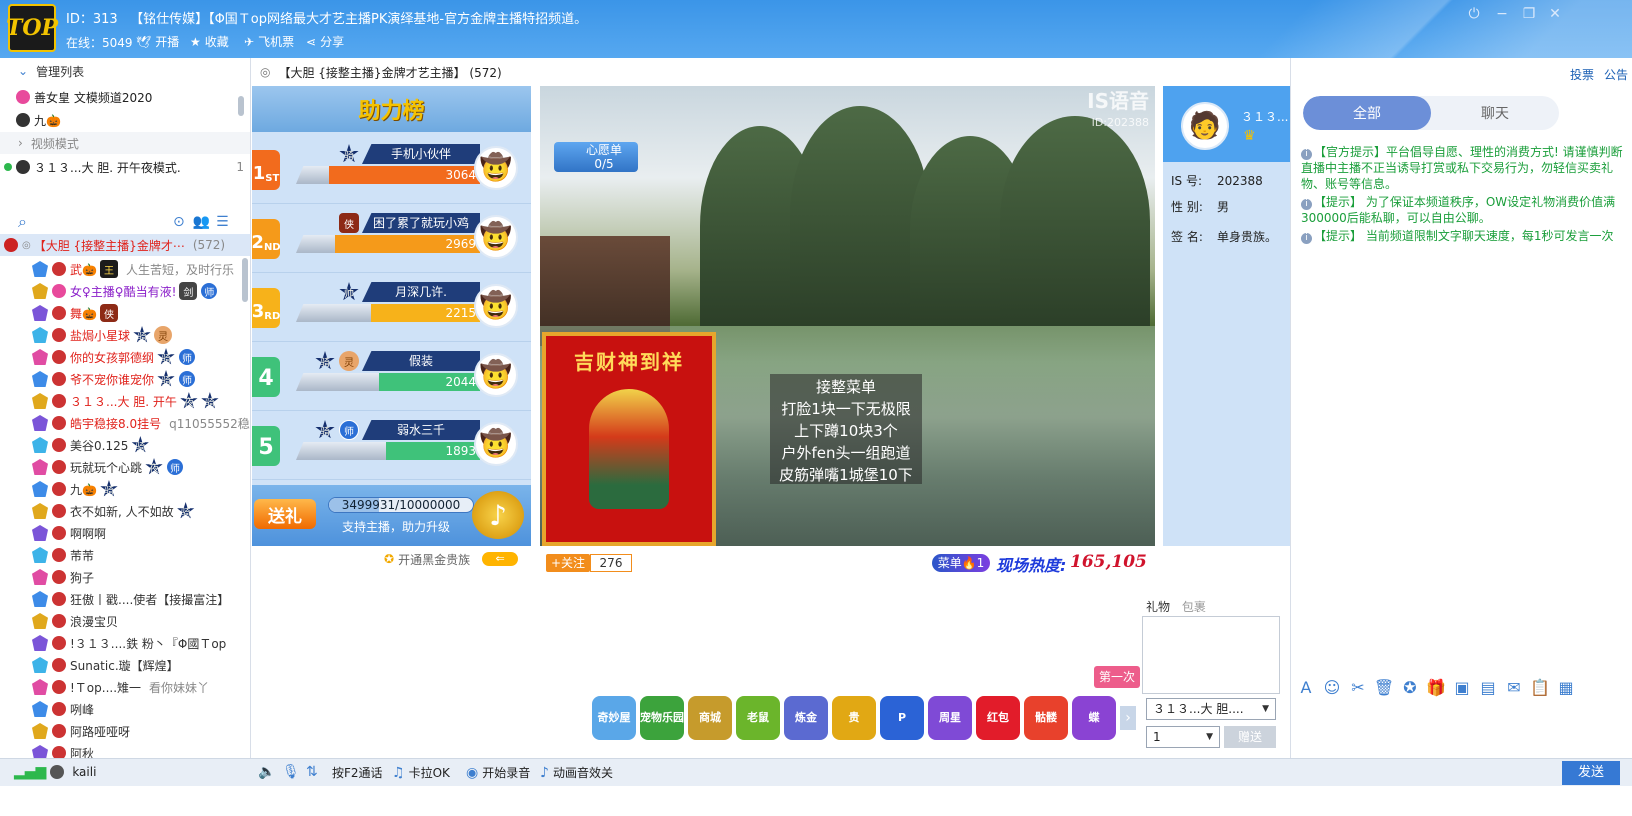  What do you see at coordinates (125, 599) in the screenshot?
I see `user-list-item: 狂傲丨戳....使者【接撮富注】` at bounding box center [125, 599].